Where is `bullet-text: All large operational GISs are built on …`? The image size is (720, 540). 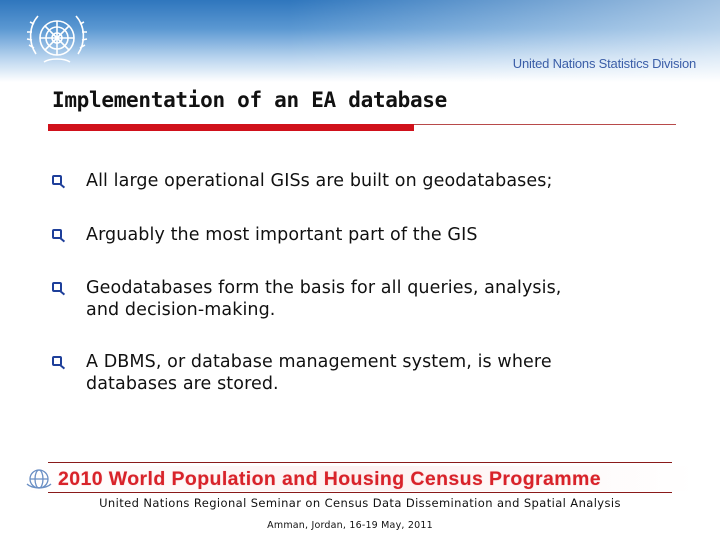
bullet-text: All large operational GISs are built on … is located at coordinates (386, 181).